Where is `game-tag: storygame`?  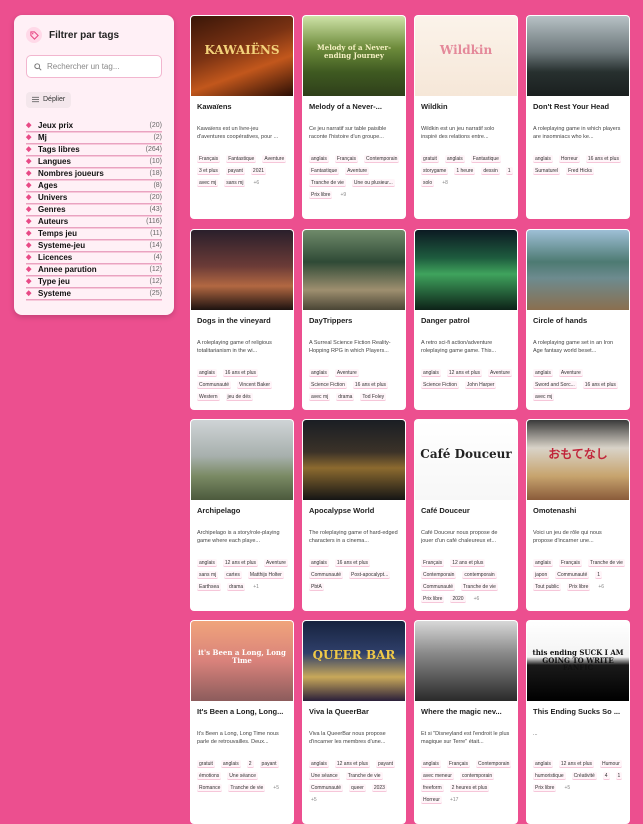
game-tag: storygame is located at coordinates (435, 171).